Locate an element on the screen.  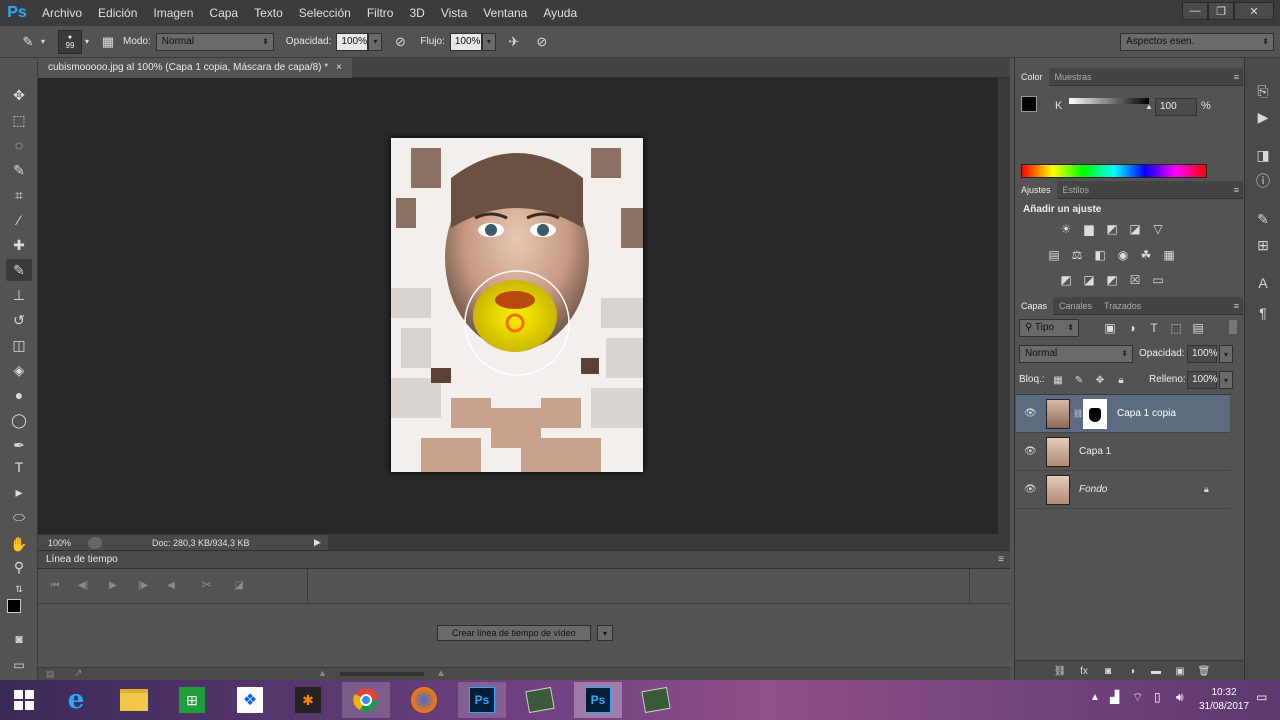
photo-filter-icon: ◉ is located at coordinates (1123, 255).